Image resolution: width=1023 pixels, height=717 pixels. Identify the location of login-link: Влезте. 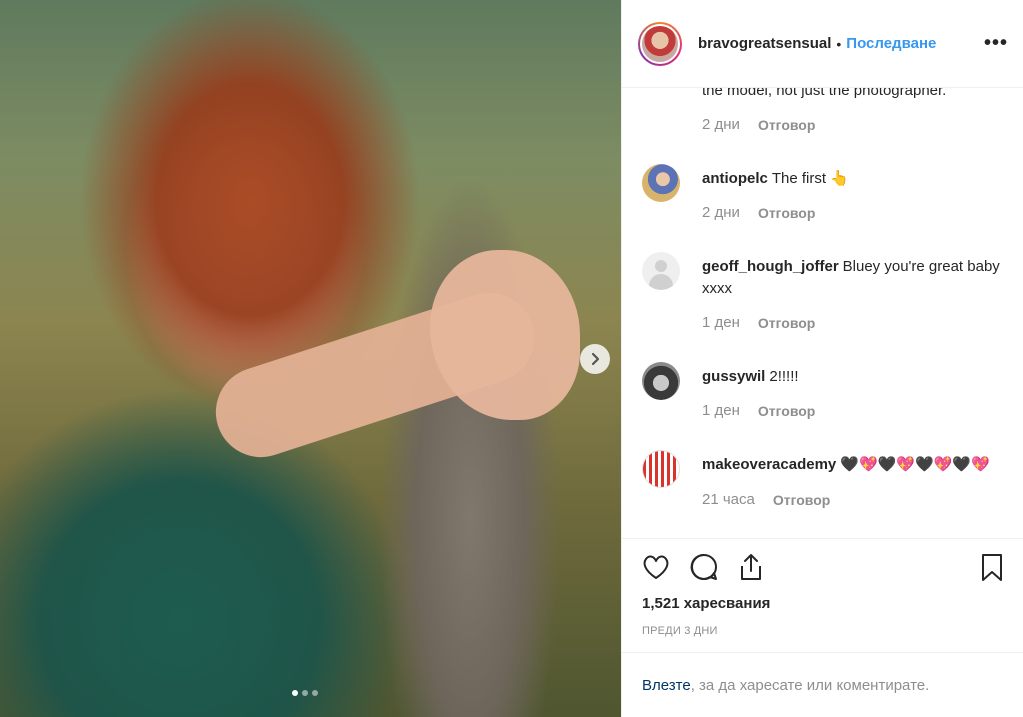
(666, 685).